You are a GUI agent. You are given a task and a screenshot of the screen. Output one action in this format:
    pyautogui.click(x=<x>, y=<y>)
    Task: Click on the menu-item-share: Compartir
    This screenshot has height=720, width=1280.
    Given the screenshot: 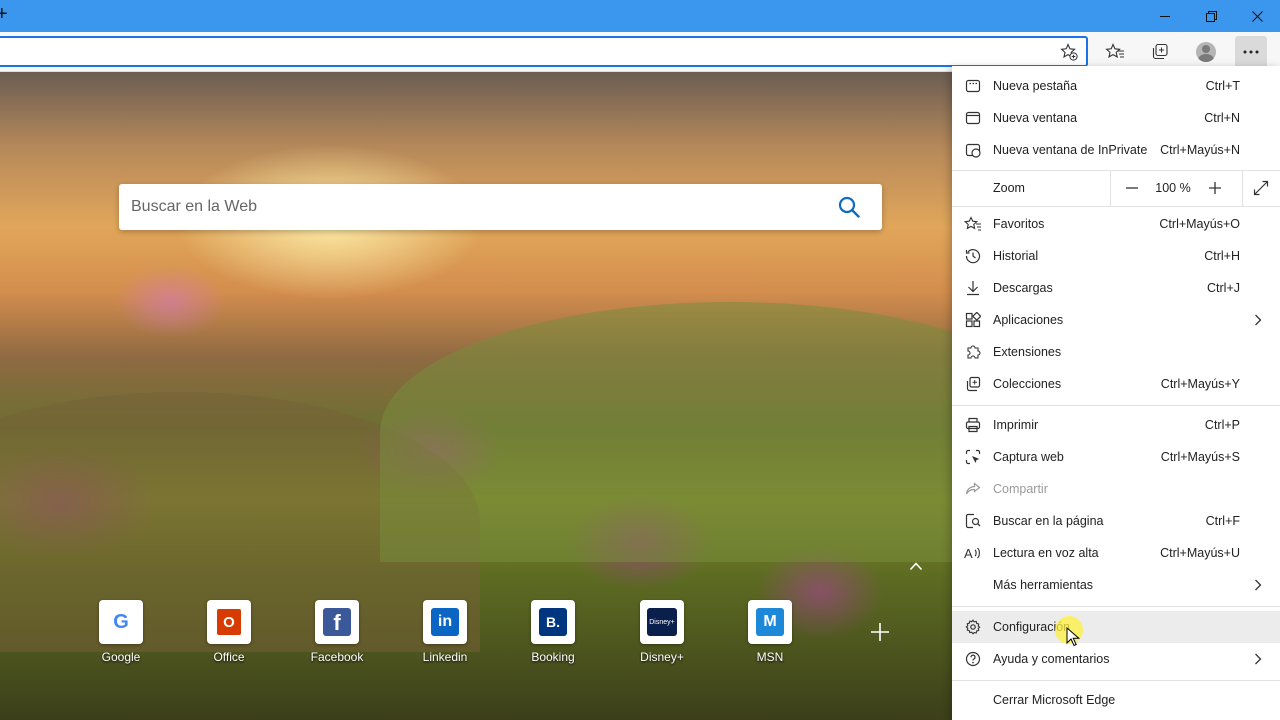 What is the action you would take?
    pyautogui.click(x=1116, y=489)
    